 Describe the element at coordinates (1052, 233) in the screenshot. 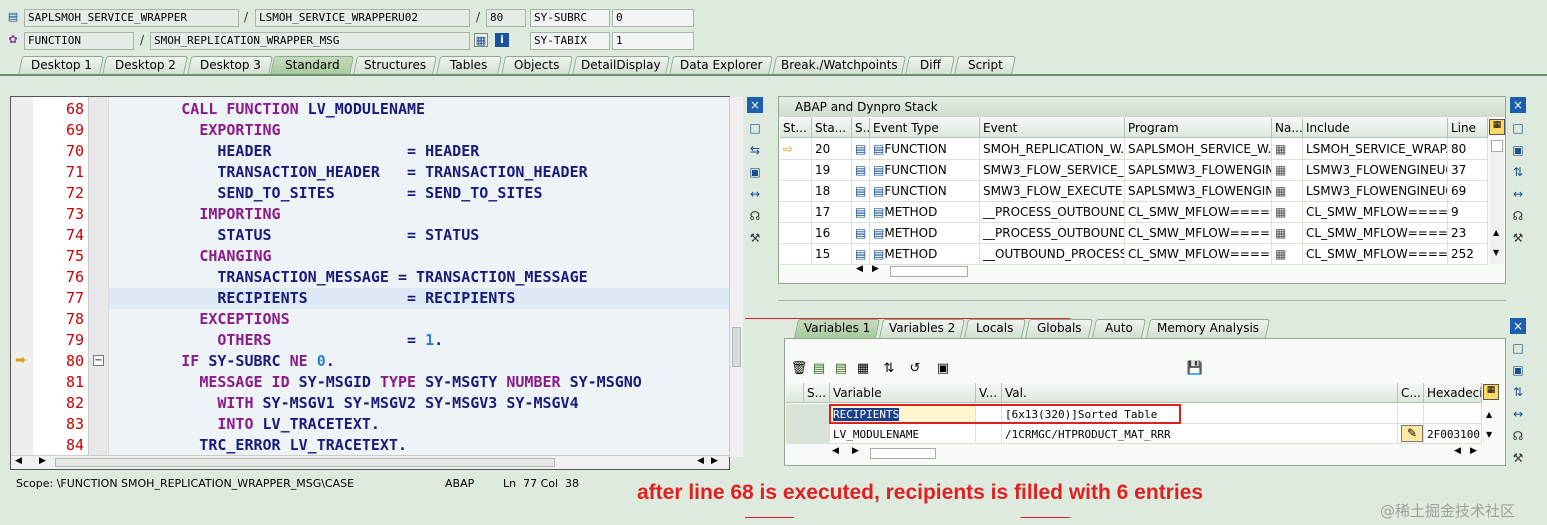

I see `stack-cell-event: __PROCESS_OUTBOUND` at that location.